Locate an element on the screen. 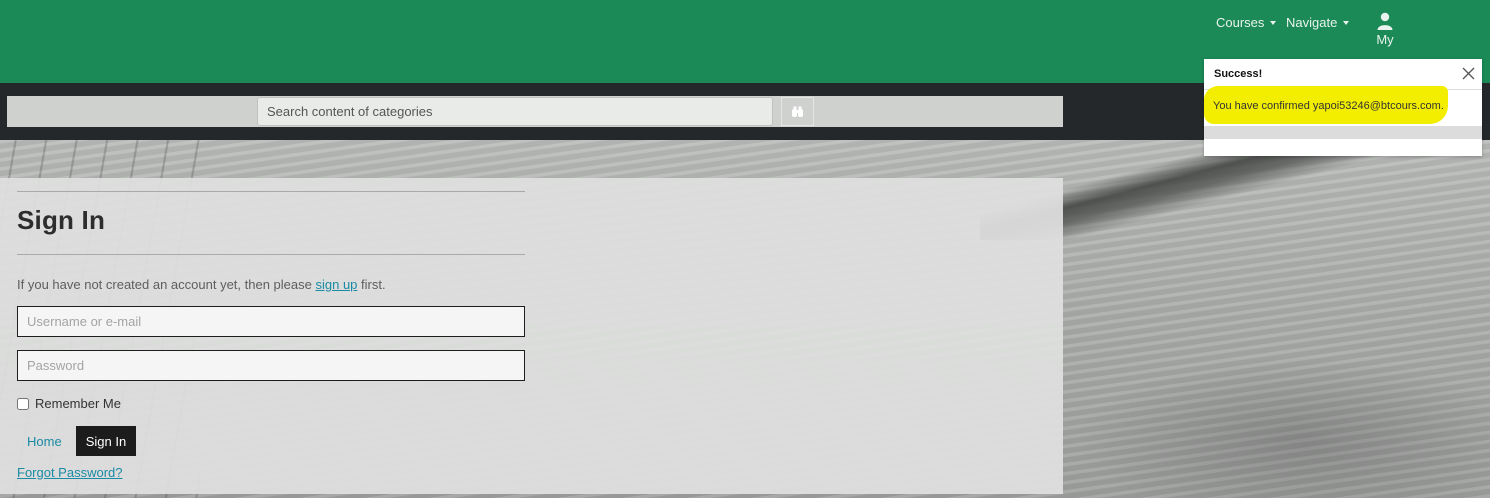 Image resolution: width=1490 pixels, height=498 pixels. search-button is located at coordinates (797, 111).